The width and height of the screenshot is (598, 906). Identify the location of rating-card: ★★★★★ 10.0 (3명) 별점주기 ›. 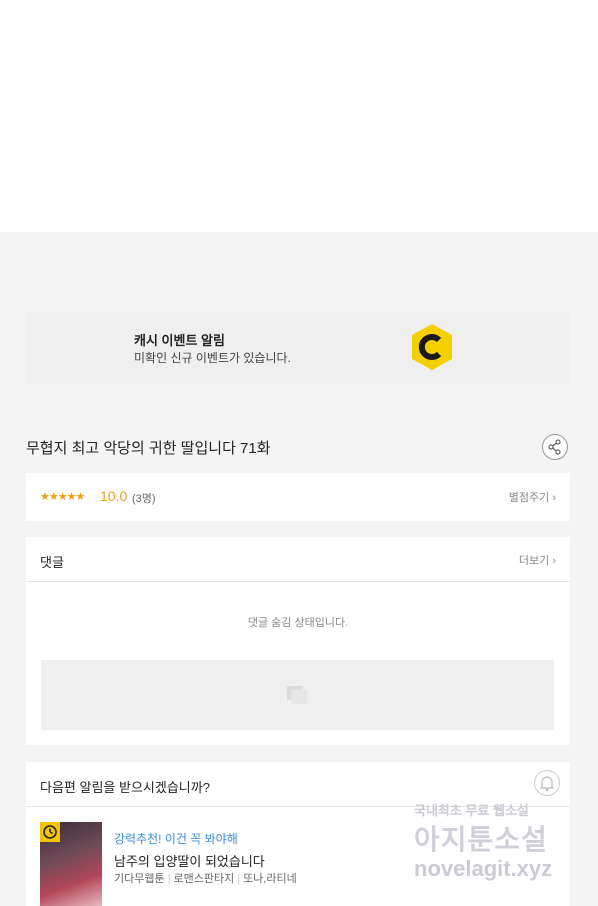
(298, 497).